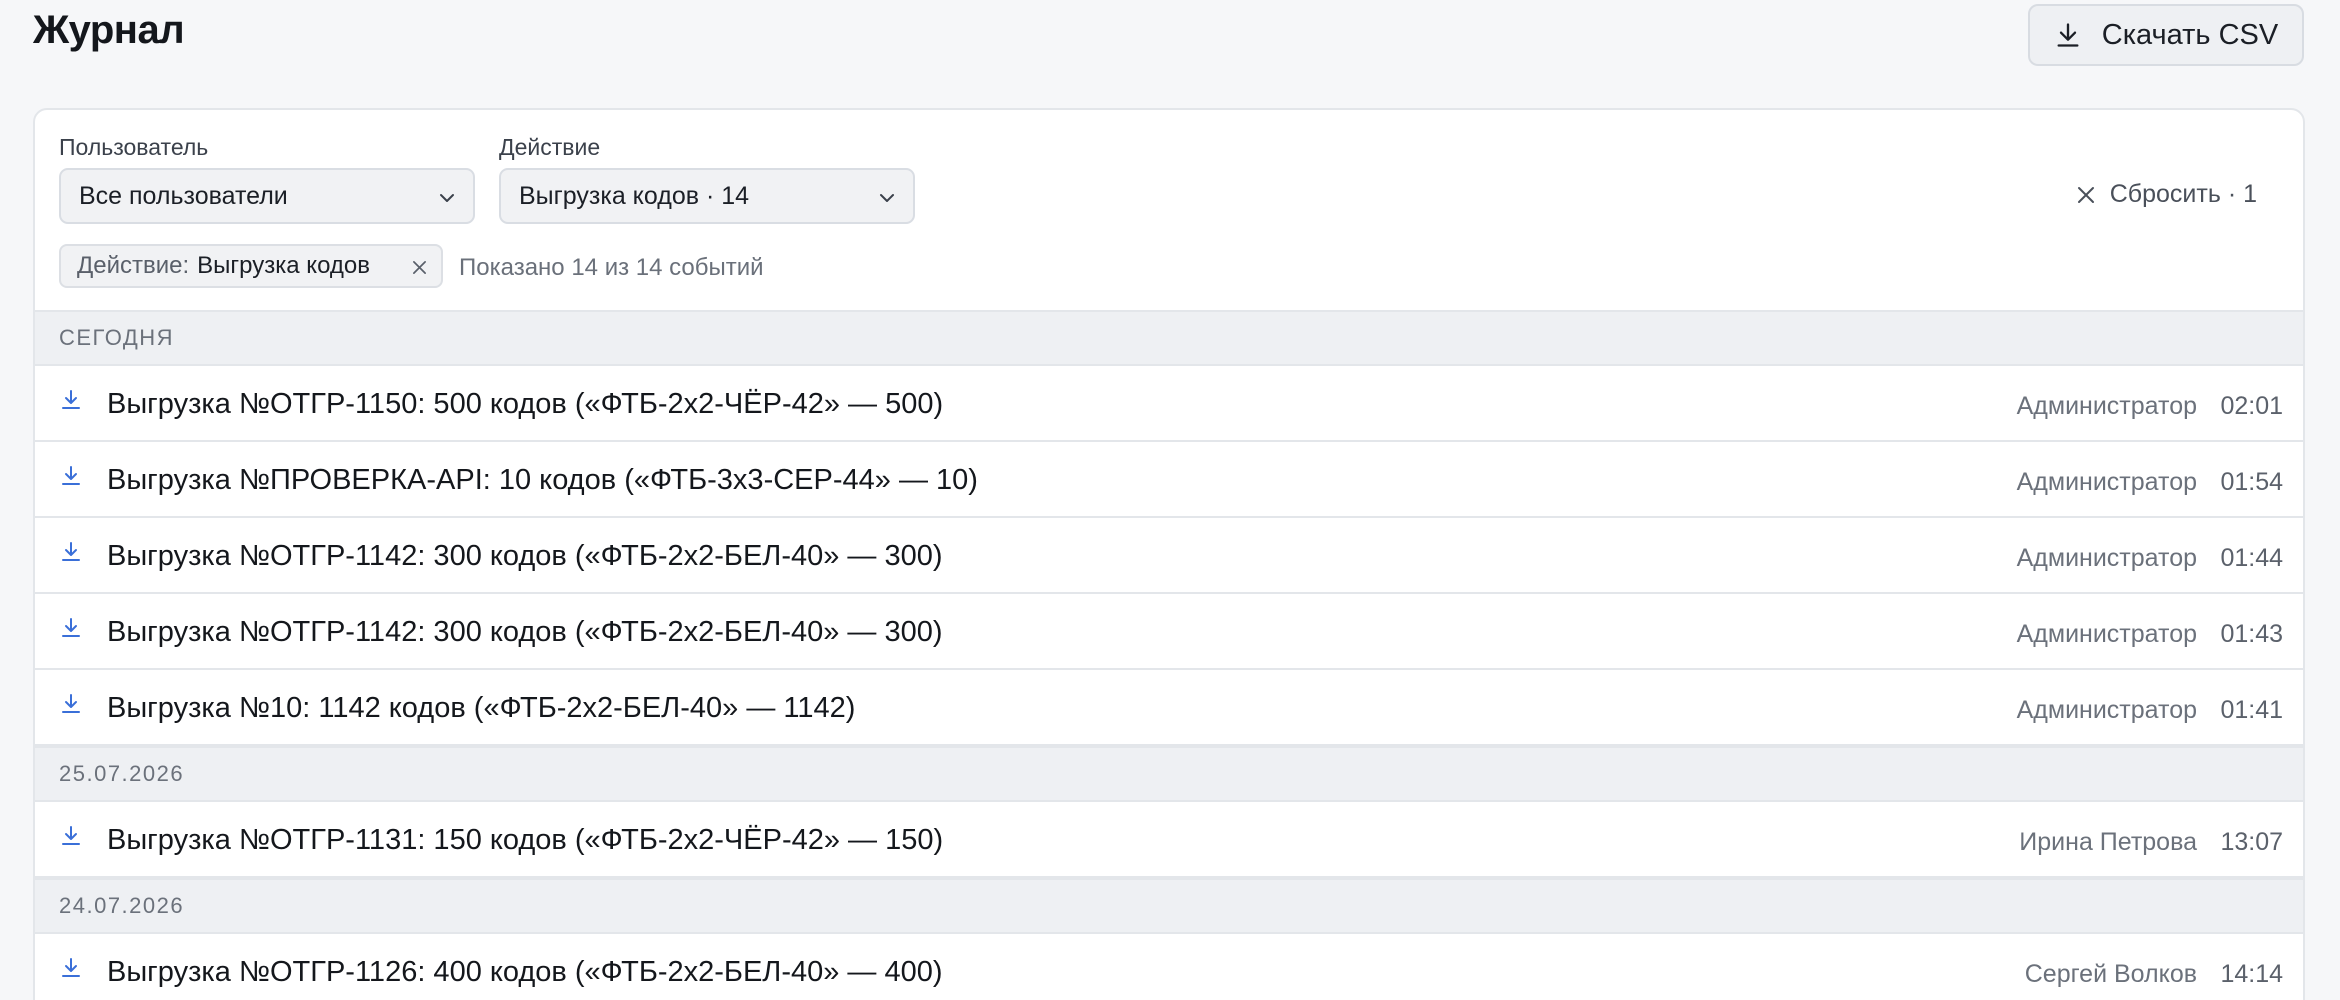 This screenshot has width=2340, height=1000. Describe the element at coordinates (2251, 482) in the screenshot. I see `event-time: 01:54` at that location.